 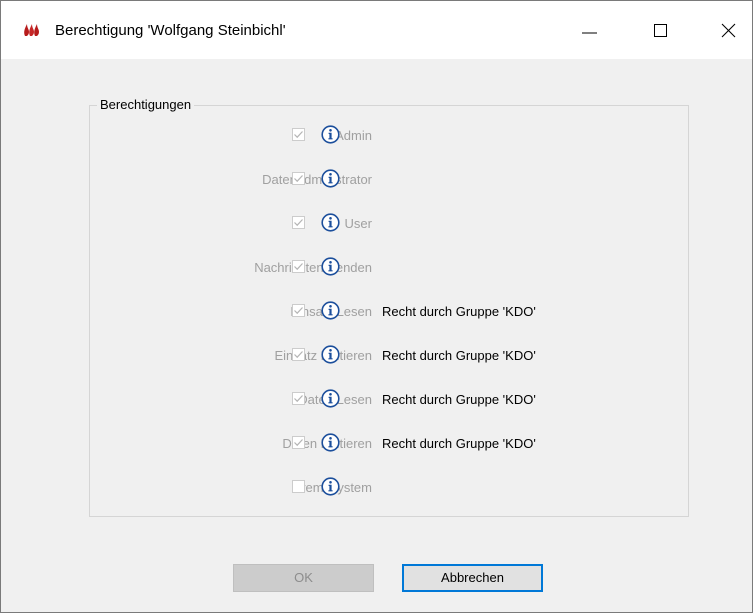 I want to click on minimize-icon, so click(x=589, y=33).